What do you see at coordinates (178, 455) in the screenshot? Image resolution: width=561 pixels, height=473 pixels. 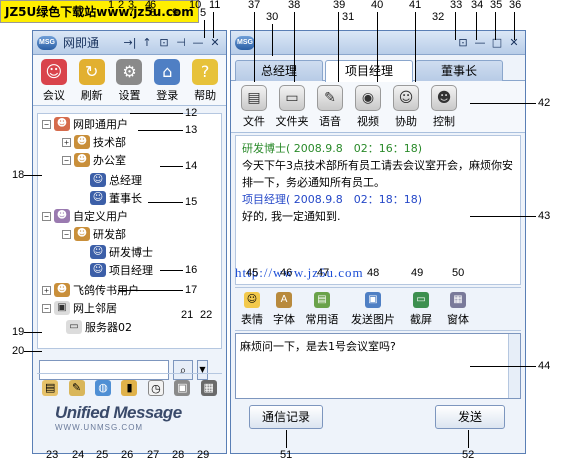 I see `callout-label: 28` at bounding box center [178, 455].